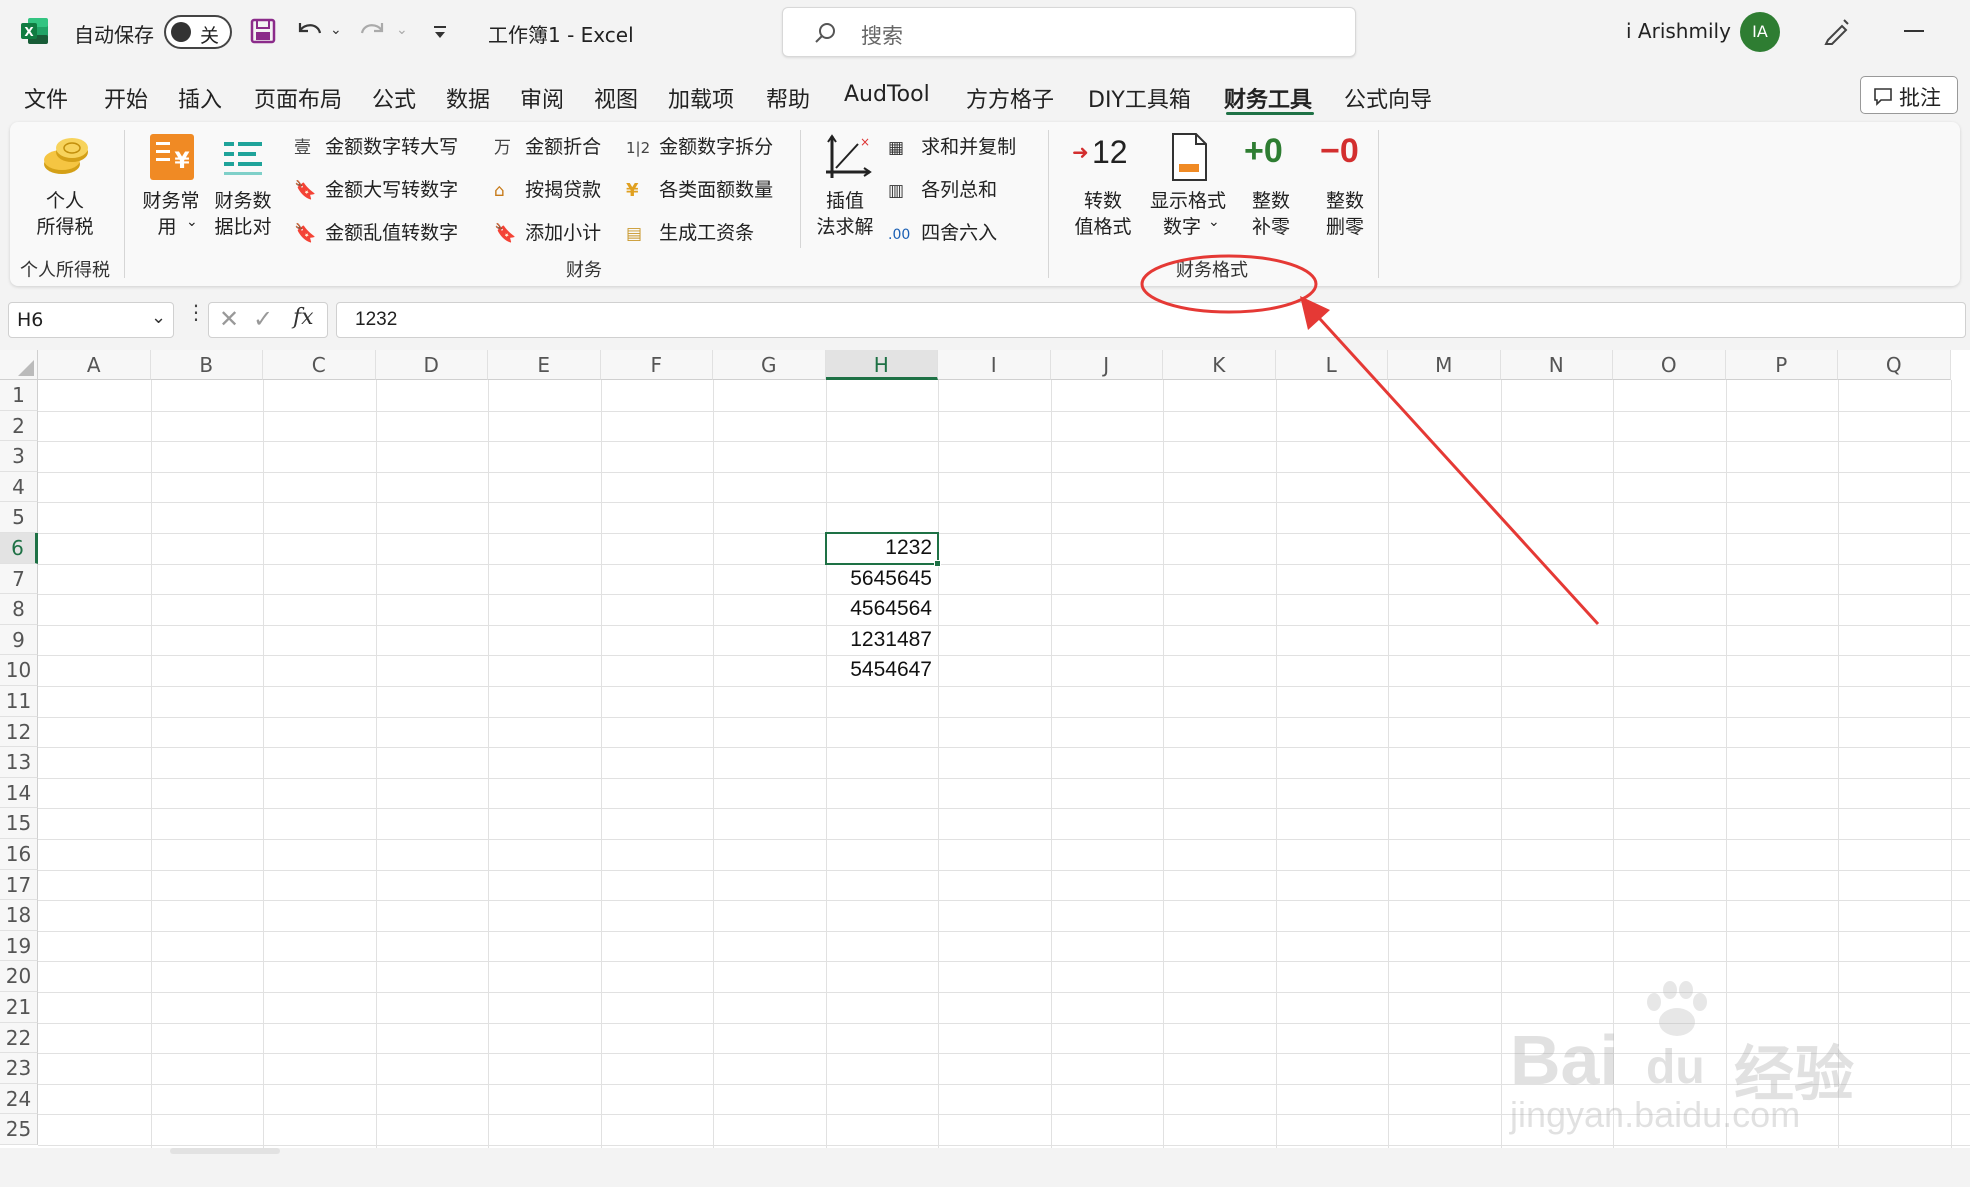 The height and width of the screenshot is (1187, 1970). I want to click on baidu-watermark: Bai du 经验 jingyan.baidu.com, so click(1720, 1060).